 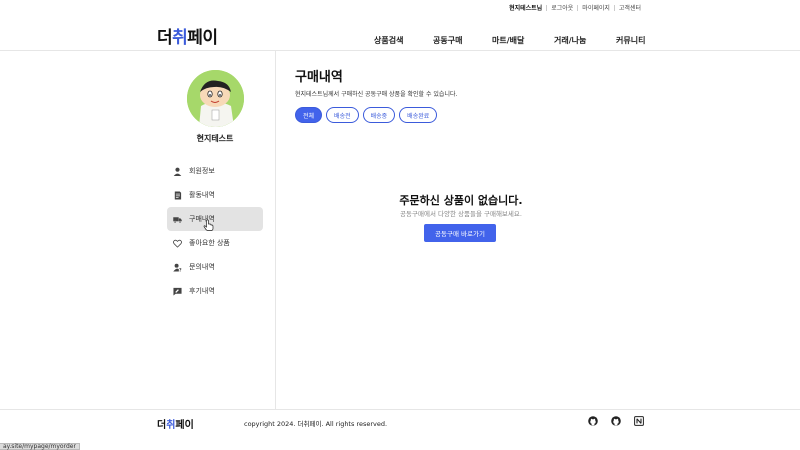 I want to click on avatar-image, so click(x=215, y=98).